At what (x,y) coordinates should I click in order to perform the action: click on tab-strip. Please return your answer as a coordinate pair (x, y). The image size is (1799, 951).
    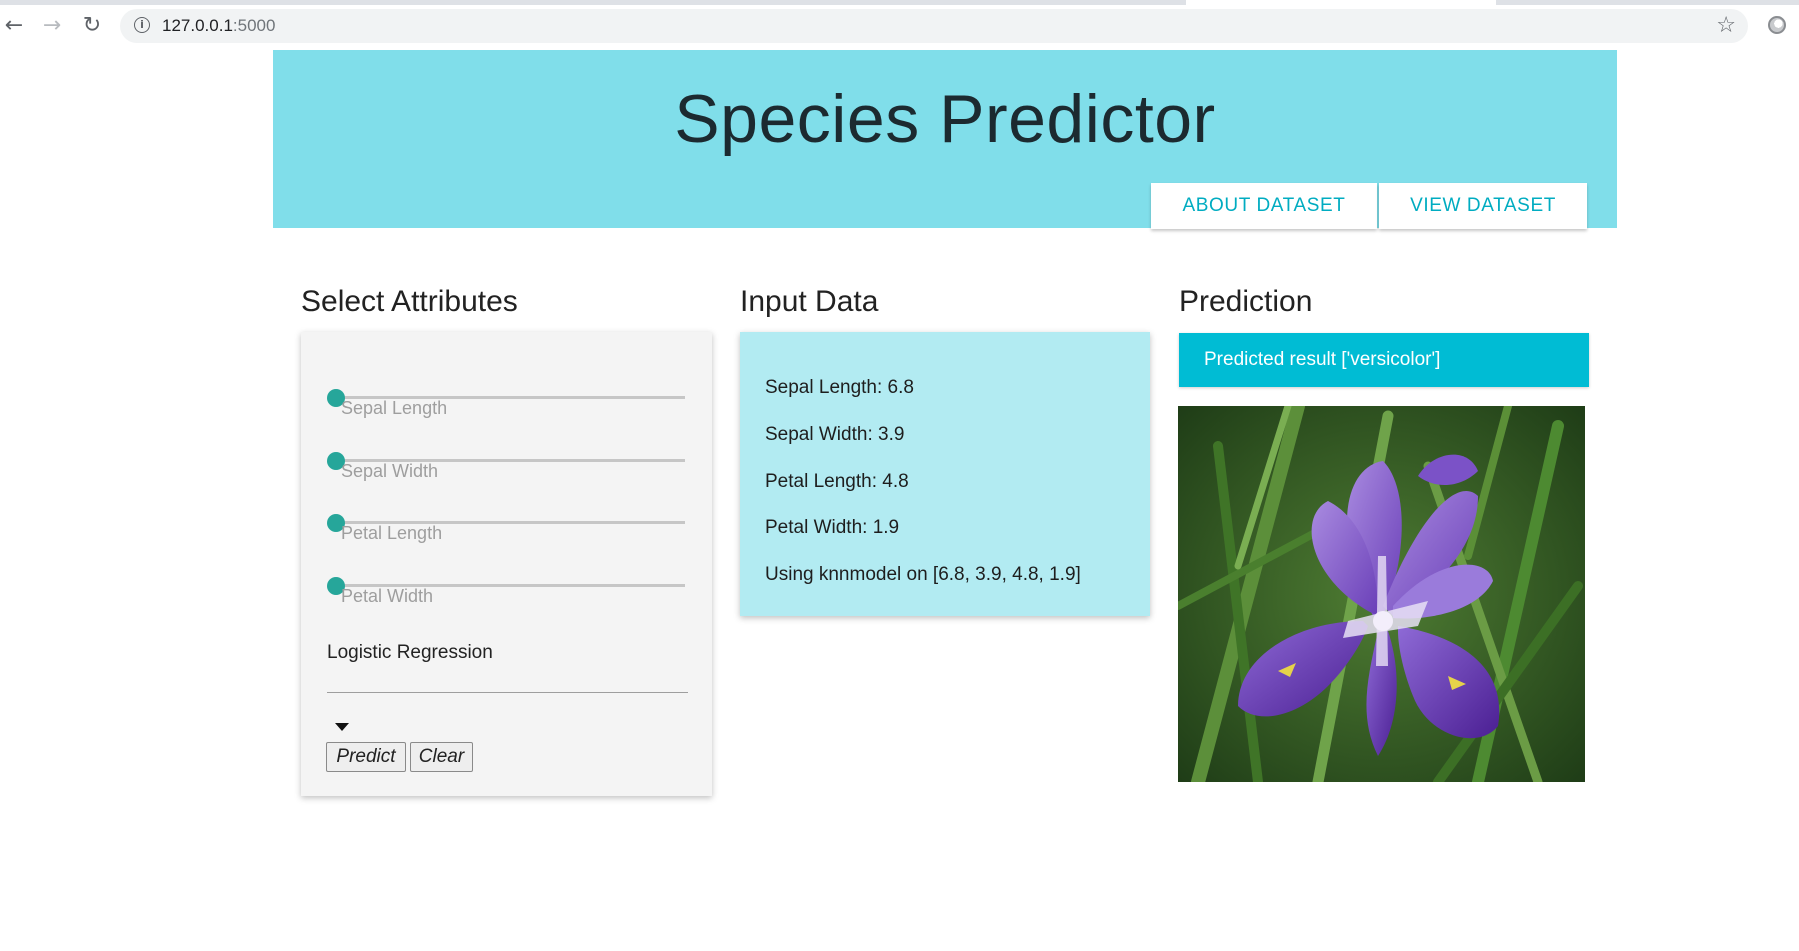
    Looking at the image, I should click on (899, 2).